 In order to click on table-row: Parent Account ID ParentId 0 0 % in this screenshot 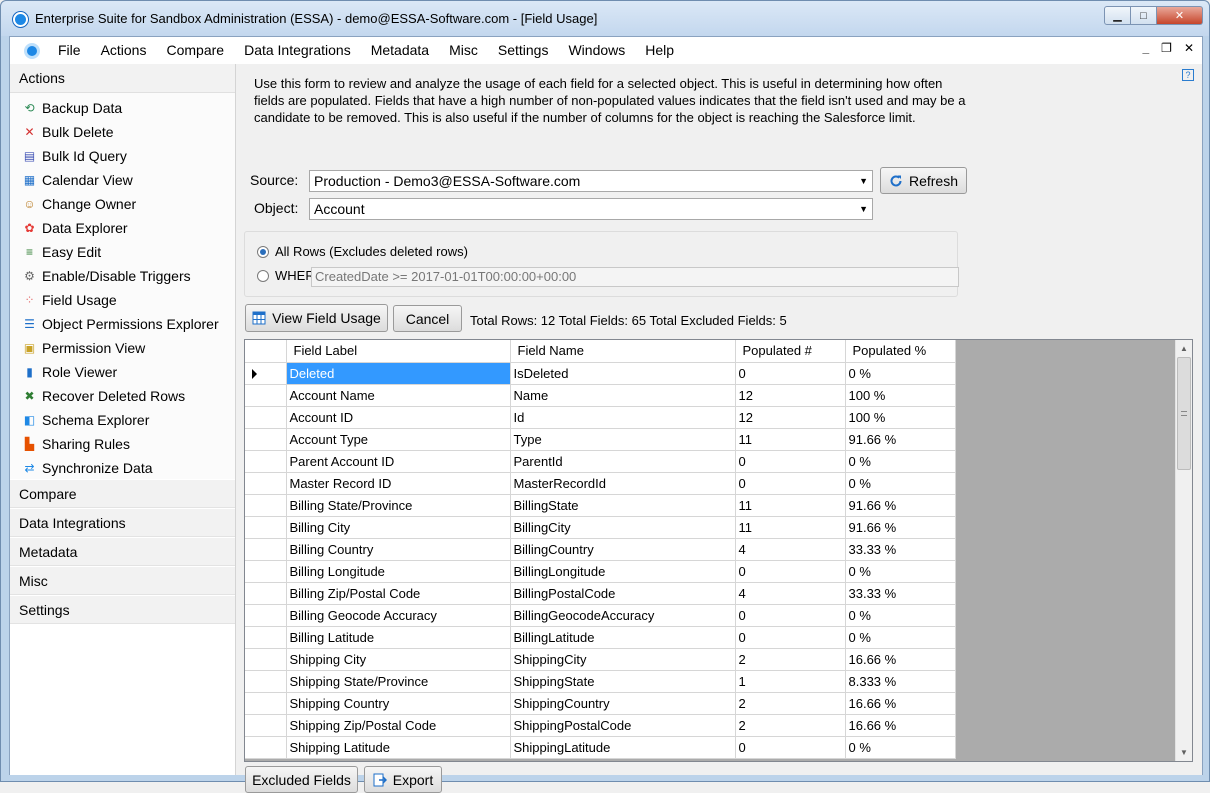, I will do `click(600, 461)`.